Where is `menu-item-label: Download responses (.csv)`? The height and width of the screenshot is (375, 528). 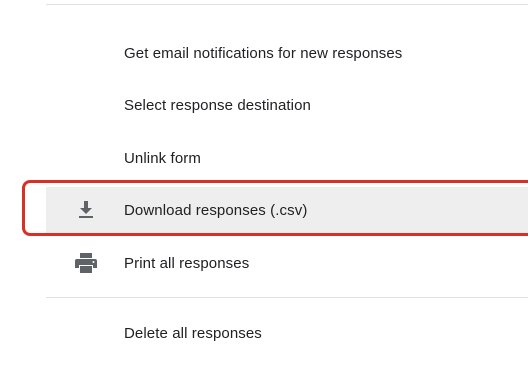 menu-item-label: Download responses (.csv) is located at coordinates (216, 210).